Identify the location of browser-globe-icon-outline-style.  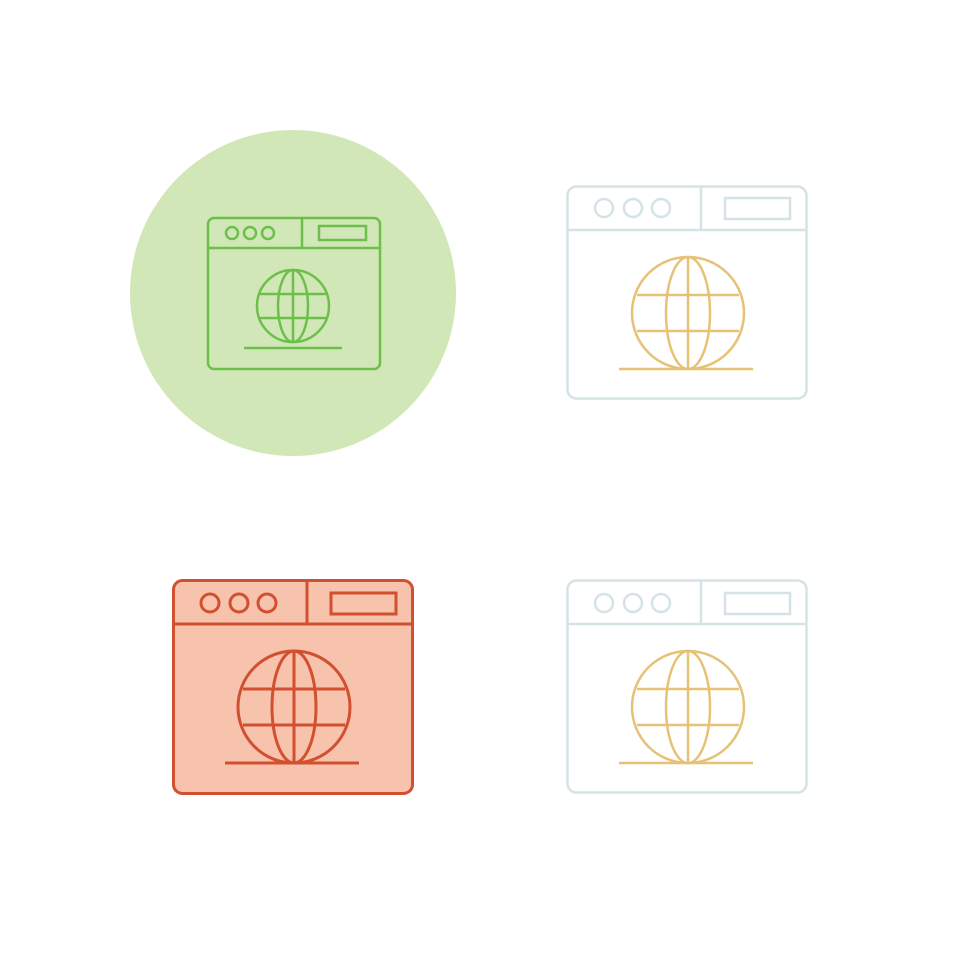
(687, 292).